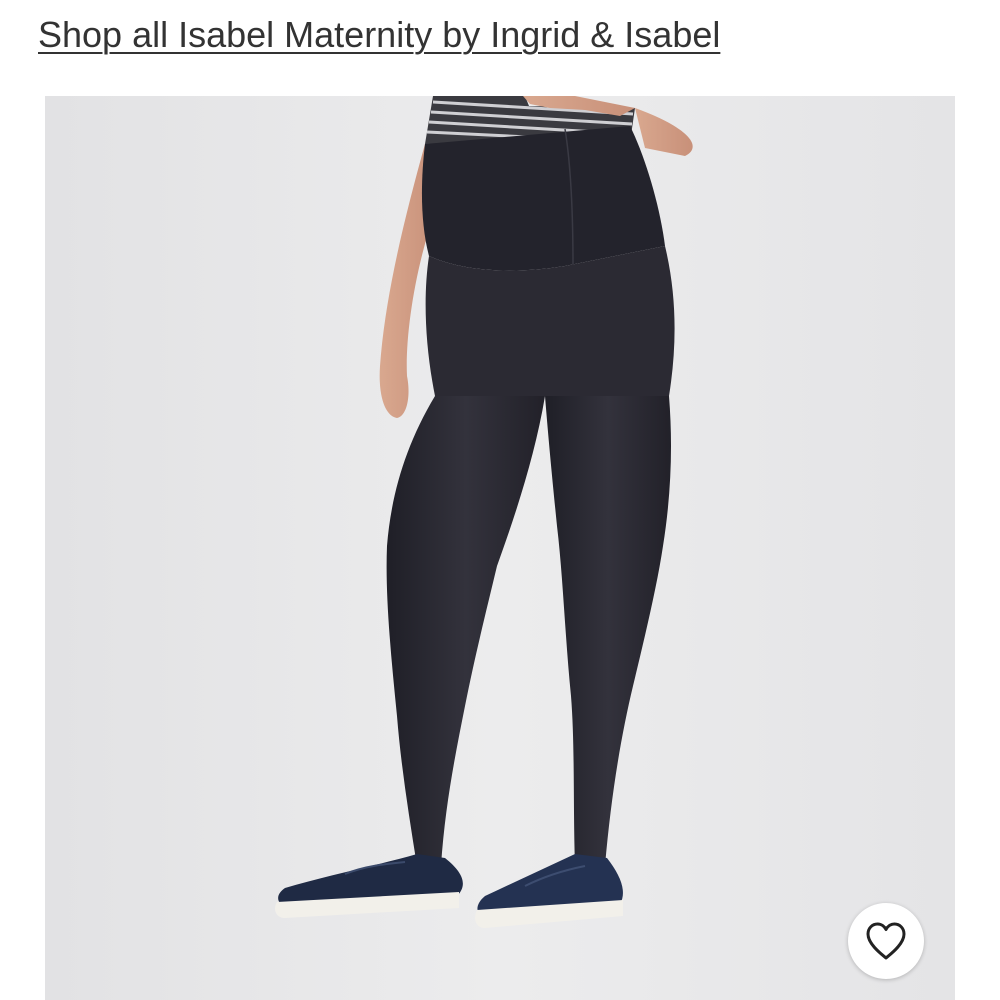  What do you see at coordinates (543, 198) in the screenshot?
I see `belly-band` at bounding box center [543, 198].